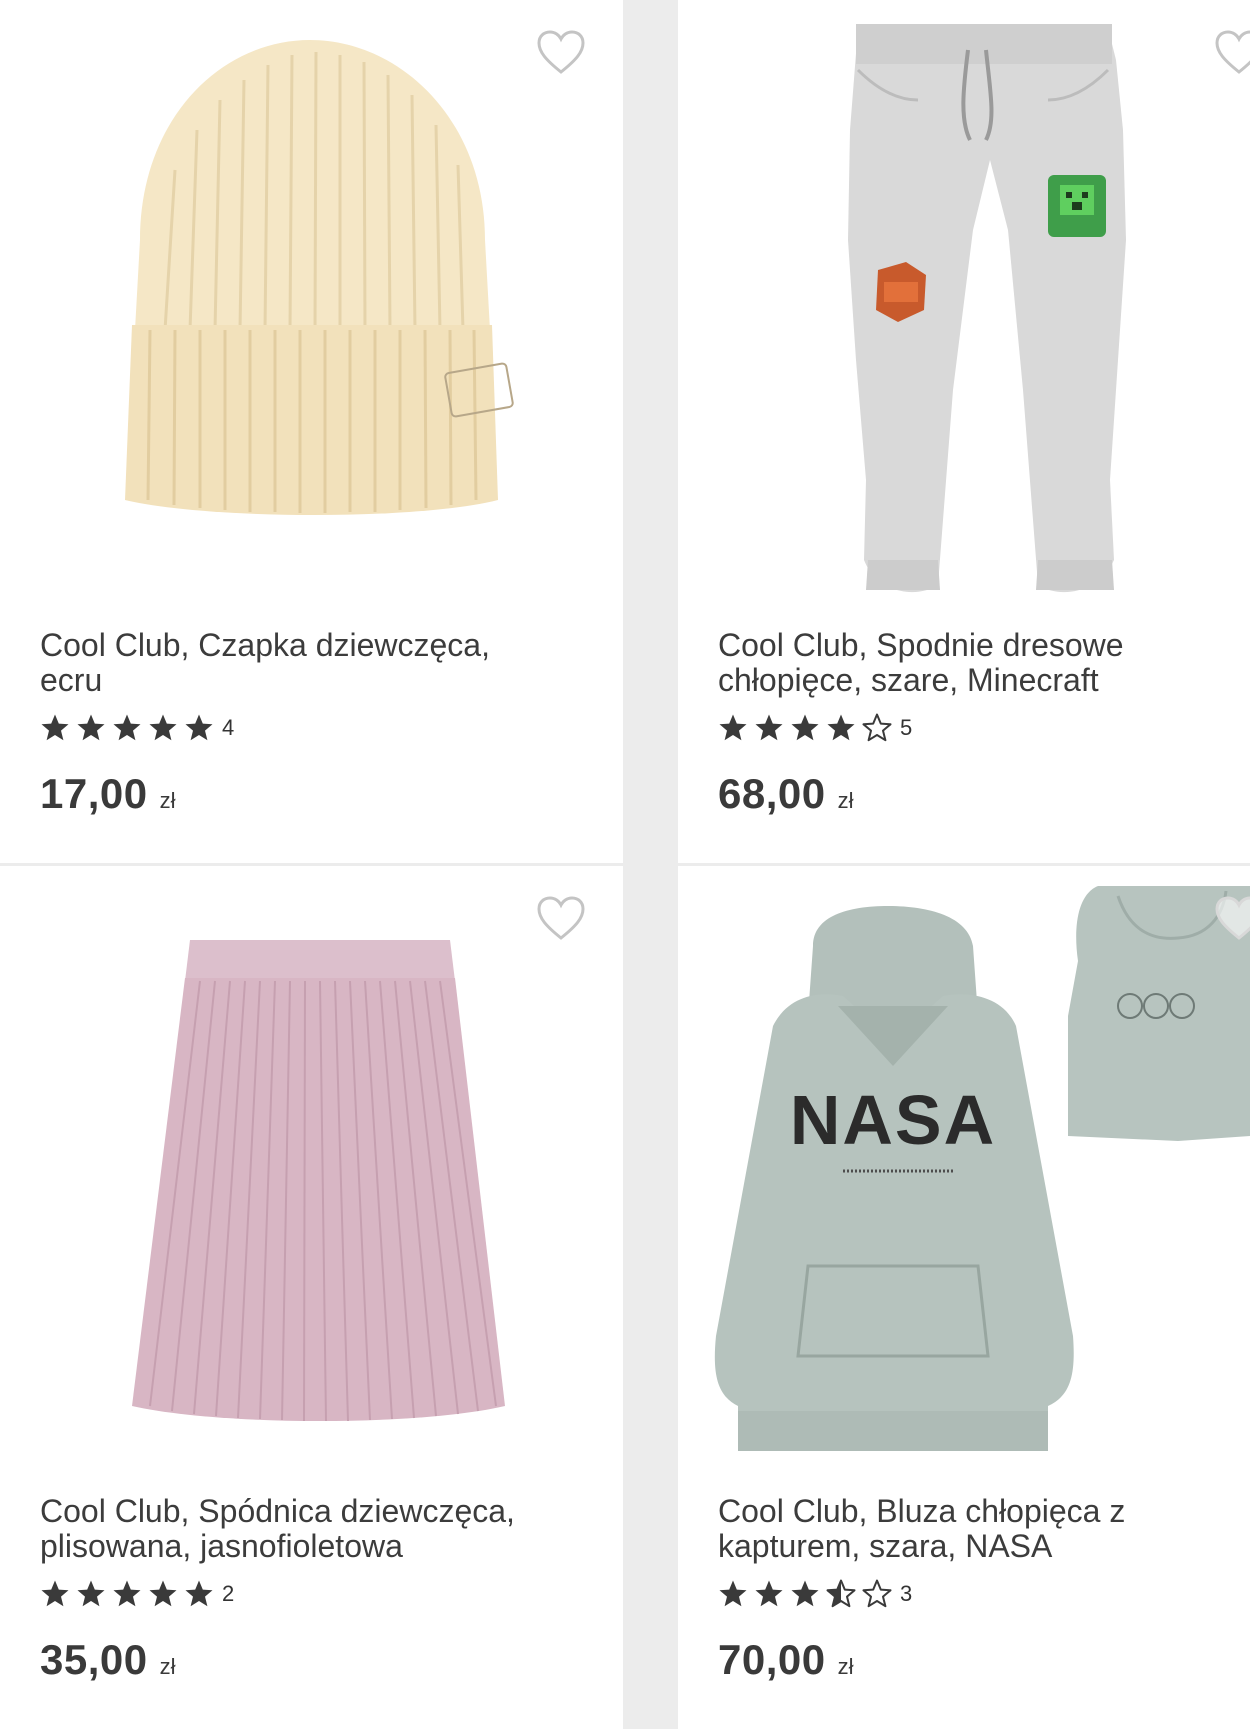 This screenshot has width=1250, height=1729. I want to click on product-rating: 3, so click(815, 1594).